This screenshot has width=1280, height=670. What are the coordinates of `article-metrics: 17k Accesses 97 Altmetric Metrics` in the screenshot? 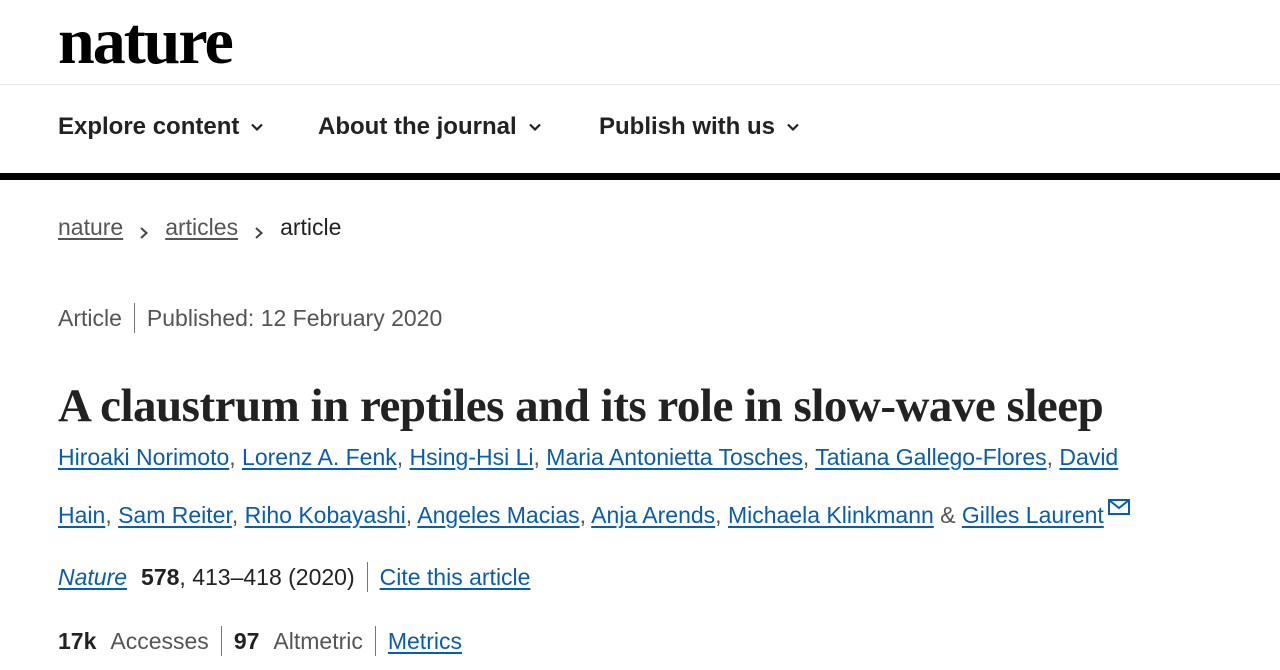 It's located at (260, 641).